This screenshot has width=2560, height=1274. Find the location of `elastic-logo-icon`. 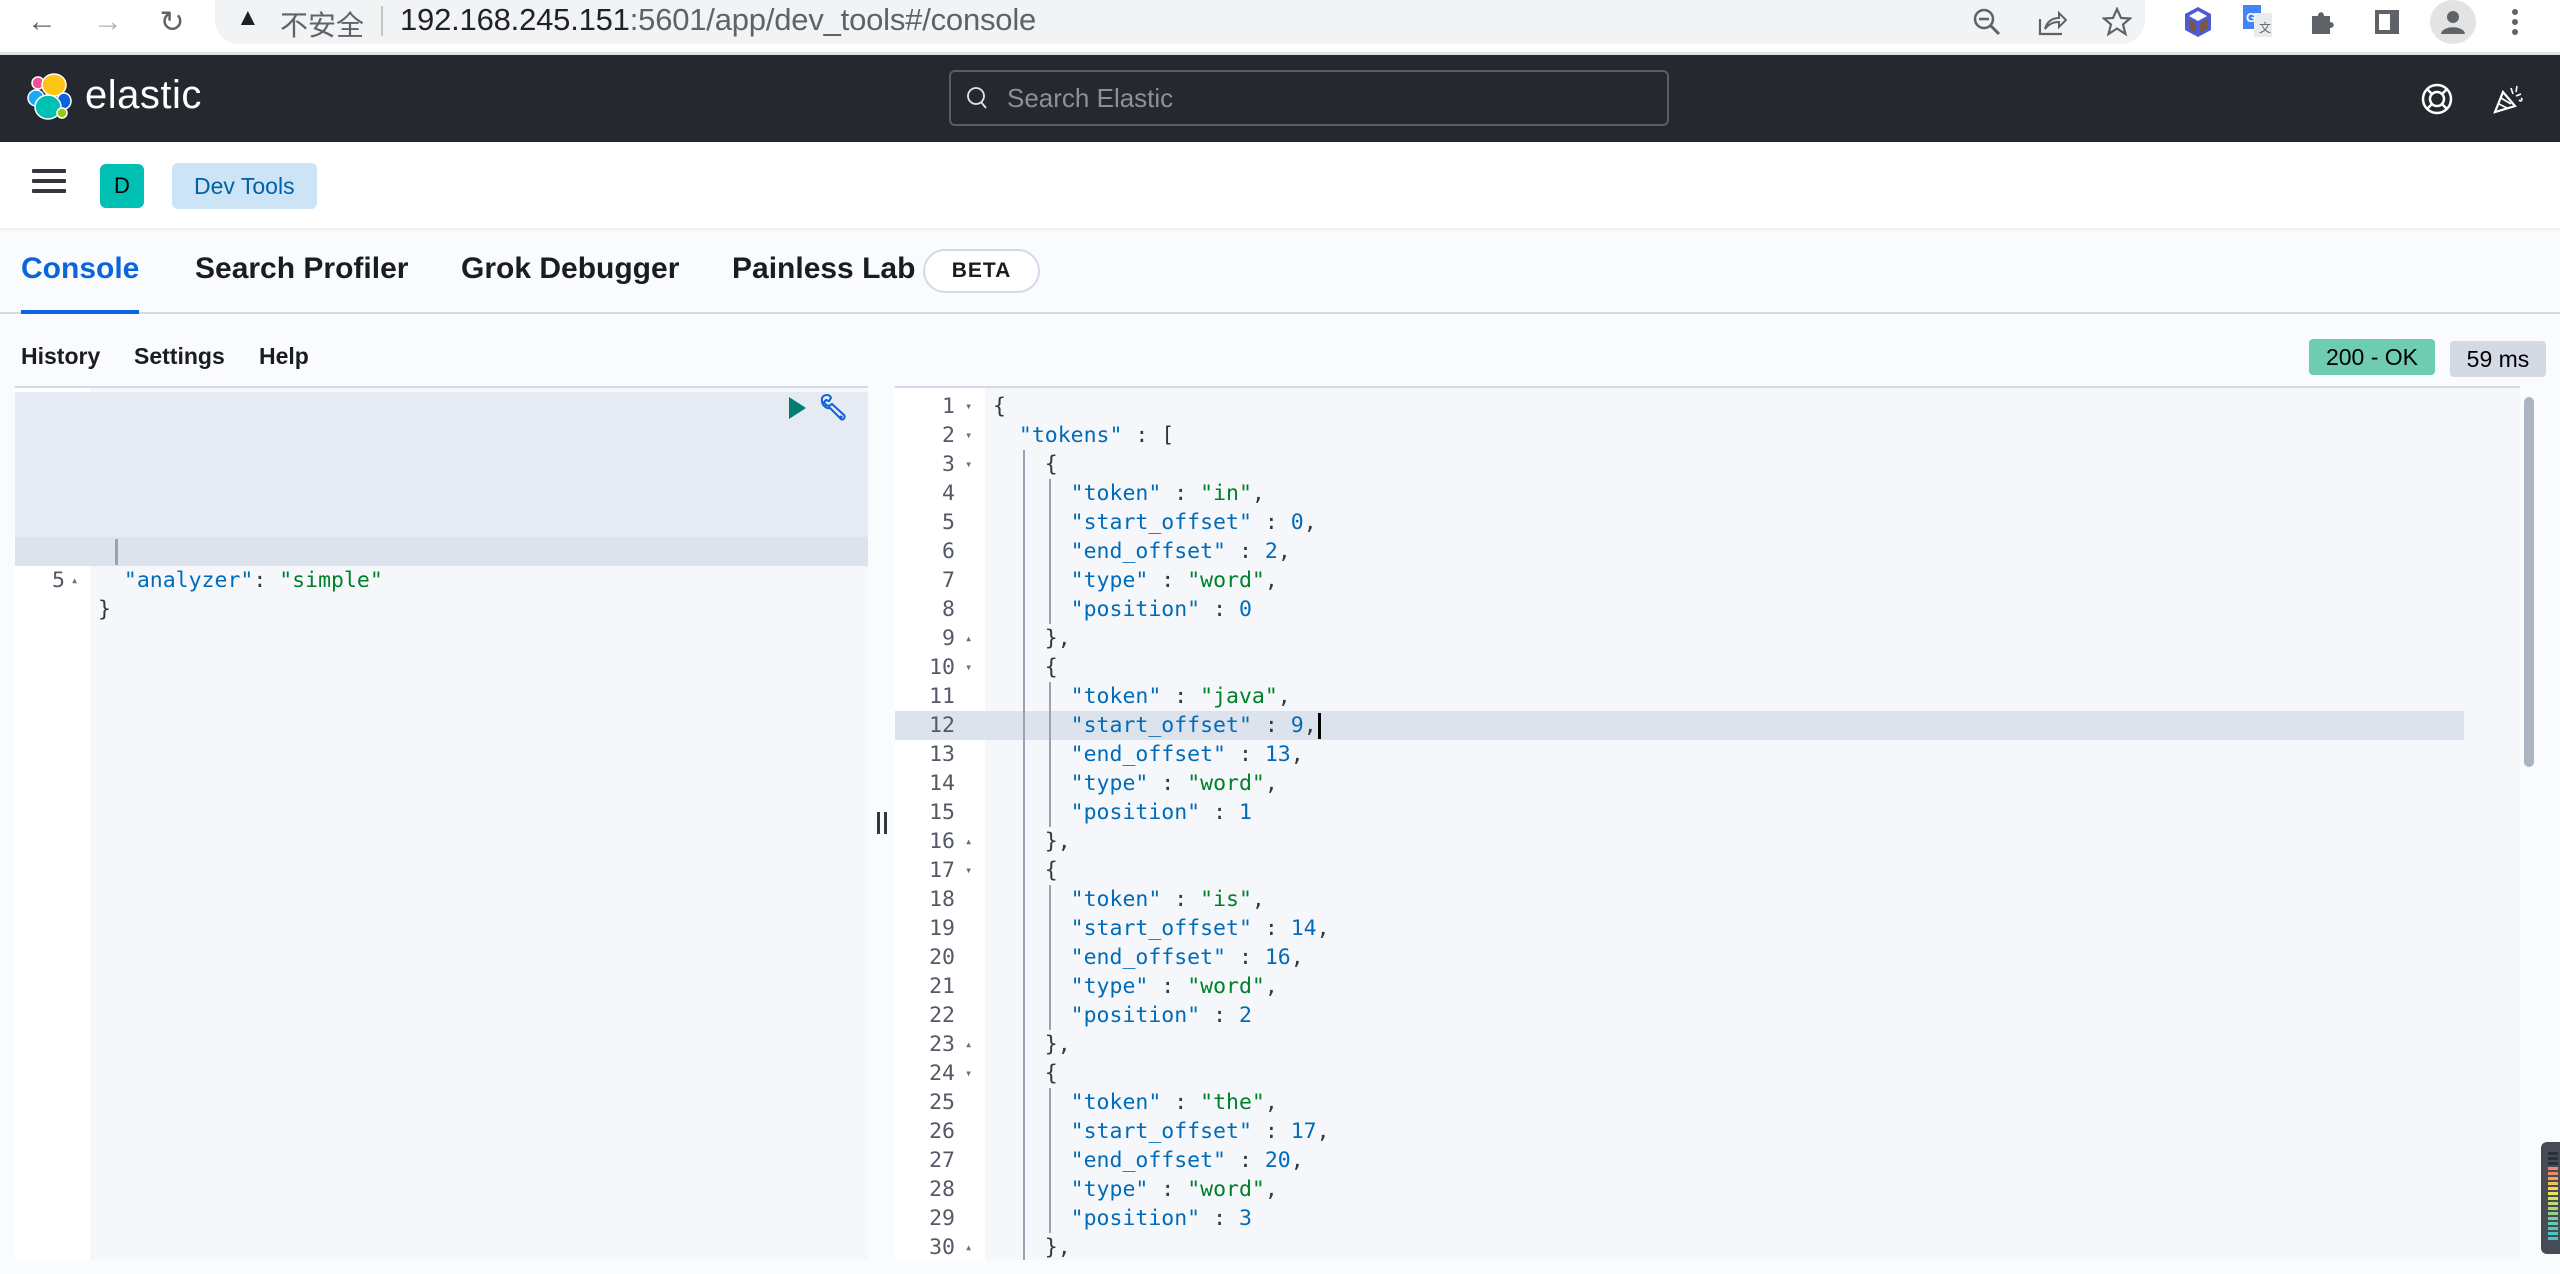

elastic-logo-icon is located at coordinates (51, 98).